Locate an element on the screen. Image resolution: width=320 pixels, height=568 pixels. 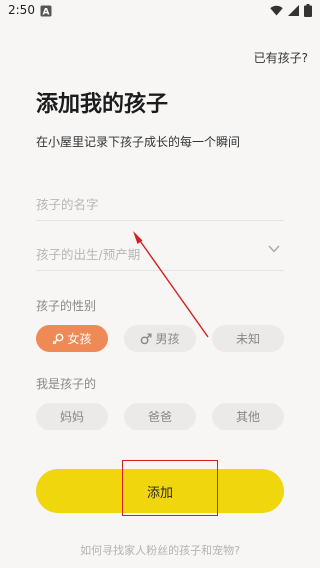
signal-icon is located at coordinates (293, 10).